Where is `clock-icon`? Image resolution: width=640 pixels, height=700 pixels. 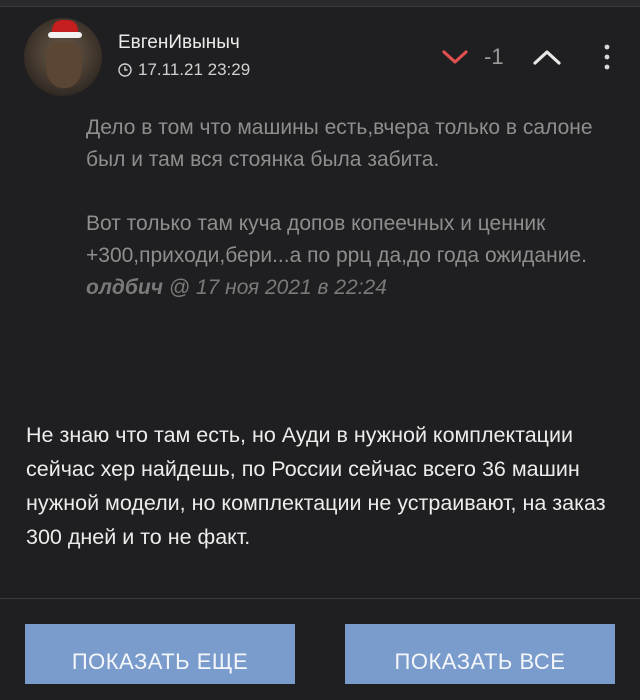 clock-icon is located at coordinates (125, 70).